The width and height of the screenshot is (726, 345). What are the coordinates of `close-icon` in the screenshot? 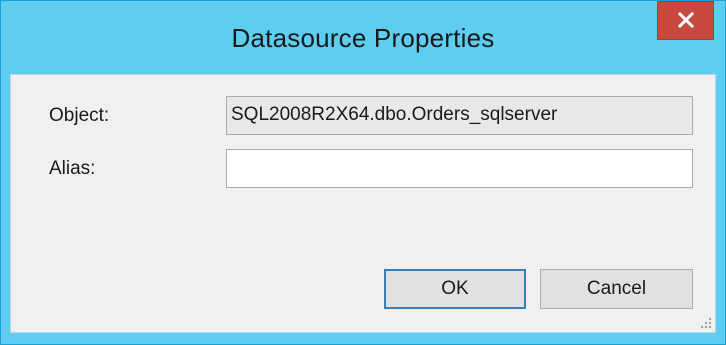 It's located at (686, 20).